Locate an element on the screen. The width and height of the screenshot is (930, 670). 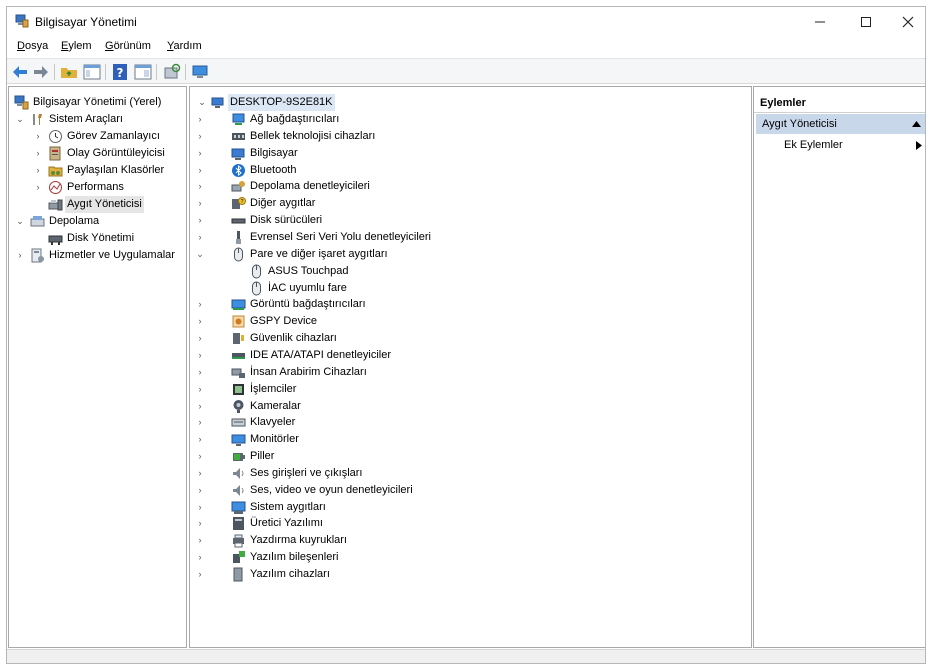
device-category: › Piller is located at coordinates (393, 456).